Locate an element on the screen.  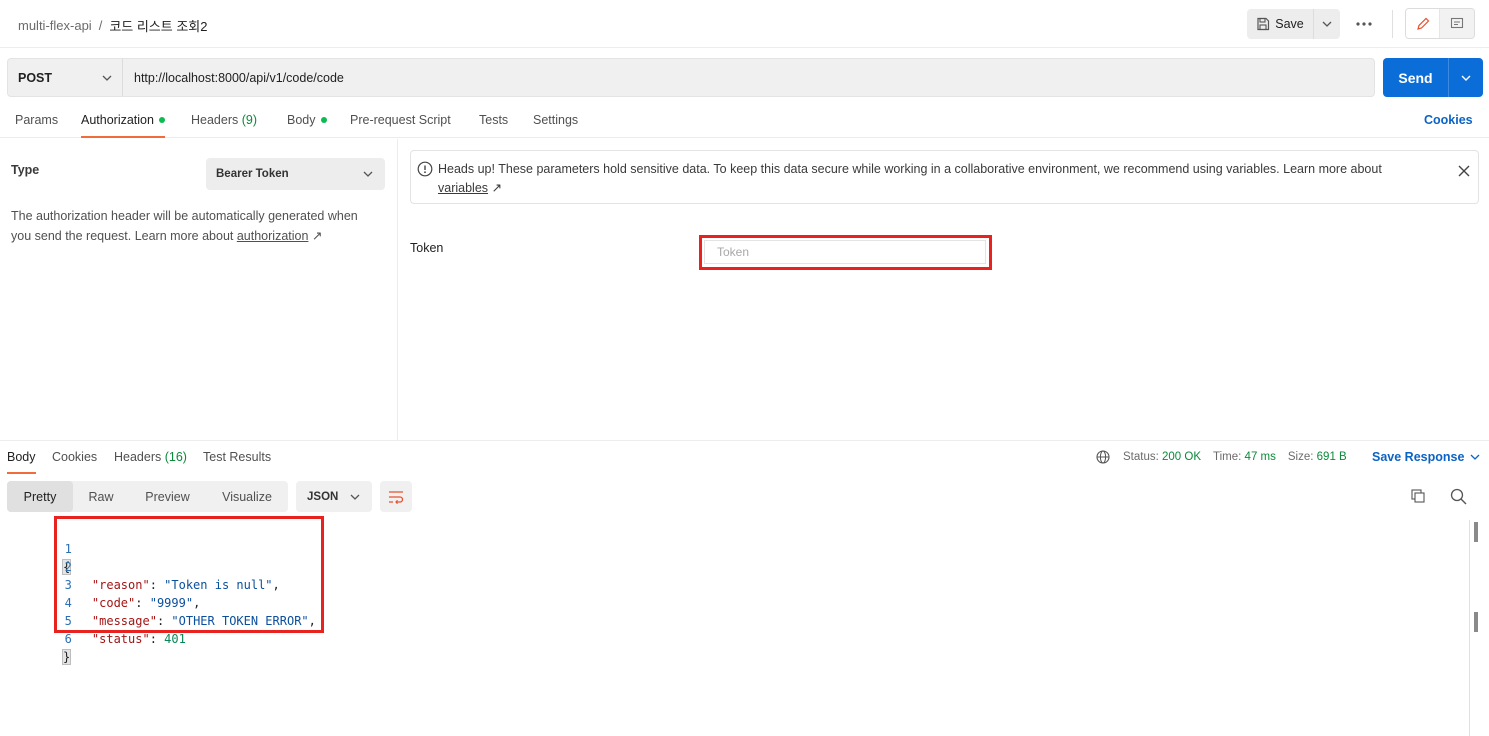
copy-response-button is located at coordinates (1419, 497).